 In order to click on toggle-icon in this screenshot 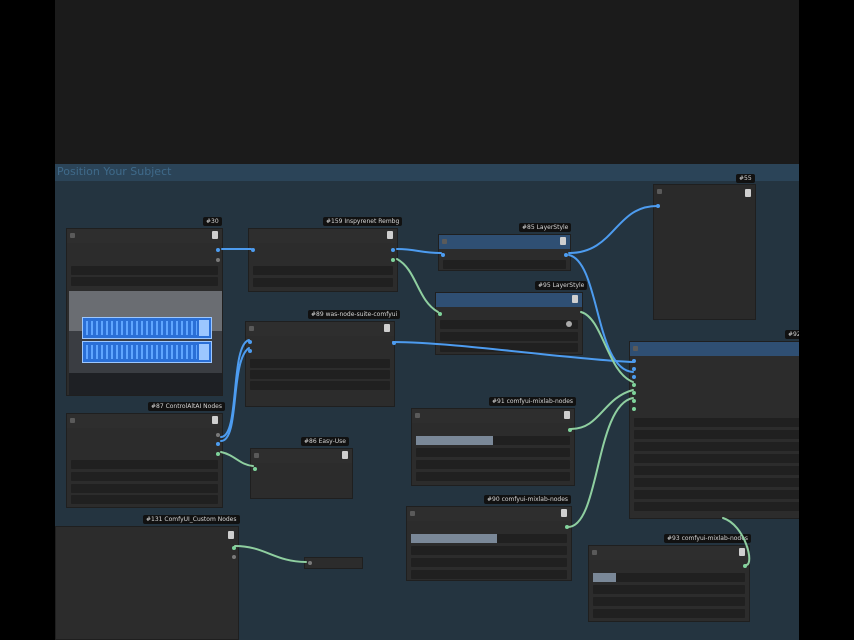, I will do `click(569, 324)`.